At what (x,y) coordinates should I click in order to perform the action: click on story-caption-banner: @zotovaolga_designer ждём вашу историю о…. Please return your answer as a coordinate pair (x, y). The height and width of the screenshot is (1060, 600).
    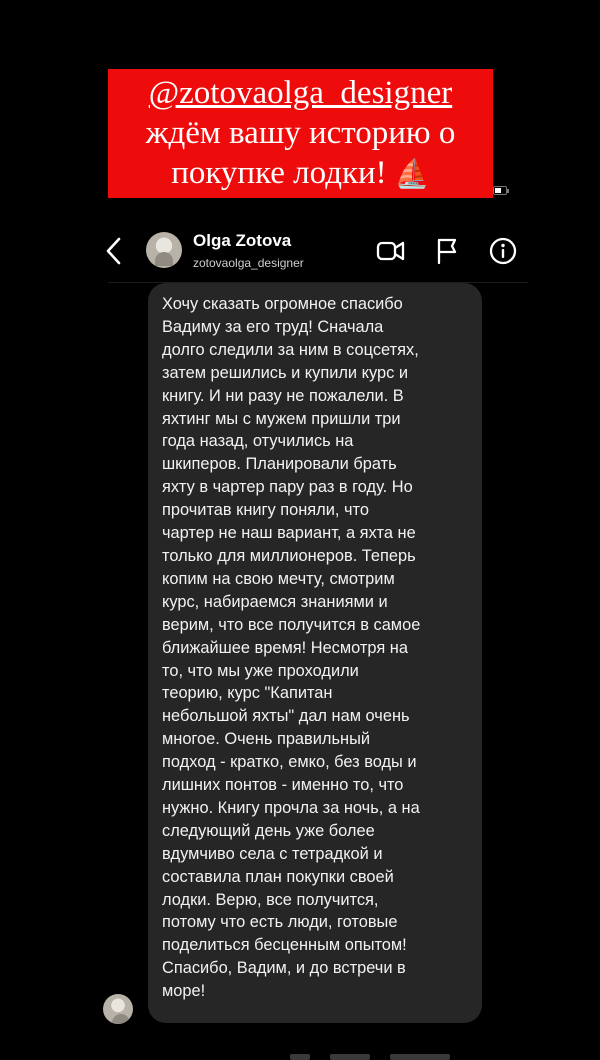
    Looking at the image, I should click on (300, 133).